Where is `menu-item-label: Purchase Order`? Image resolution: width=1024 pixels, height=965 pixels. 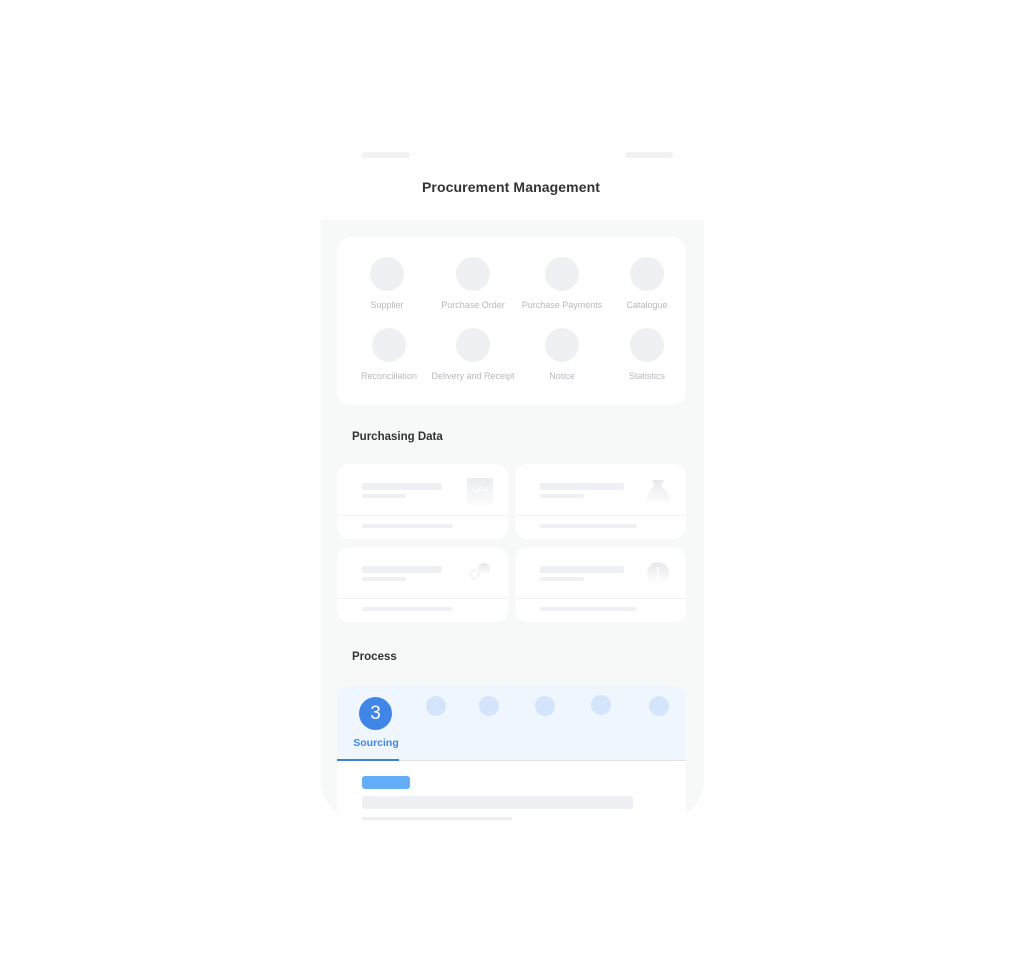
menu-item-label: Purchase Order is located at coordinates (473, 305).